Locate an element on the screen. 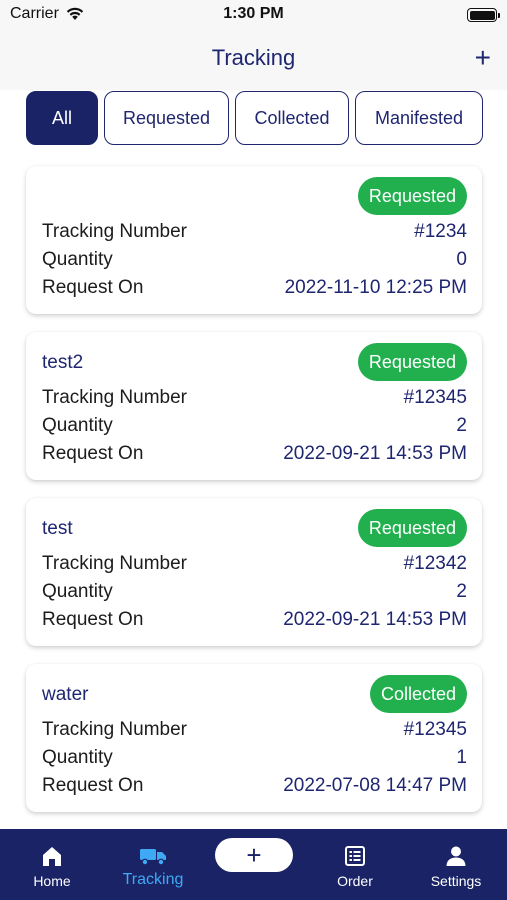  quantity-value: 1 is located at coordinates (461, 757).